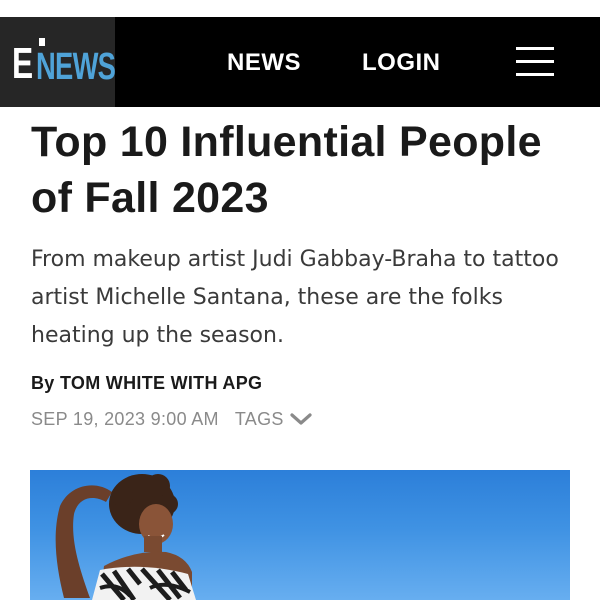 The width and height of the screenshot is (600, 600). I want to click on tags-toggle: TAGS, so click(273, 419).